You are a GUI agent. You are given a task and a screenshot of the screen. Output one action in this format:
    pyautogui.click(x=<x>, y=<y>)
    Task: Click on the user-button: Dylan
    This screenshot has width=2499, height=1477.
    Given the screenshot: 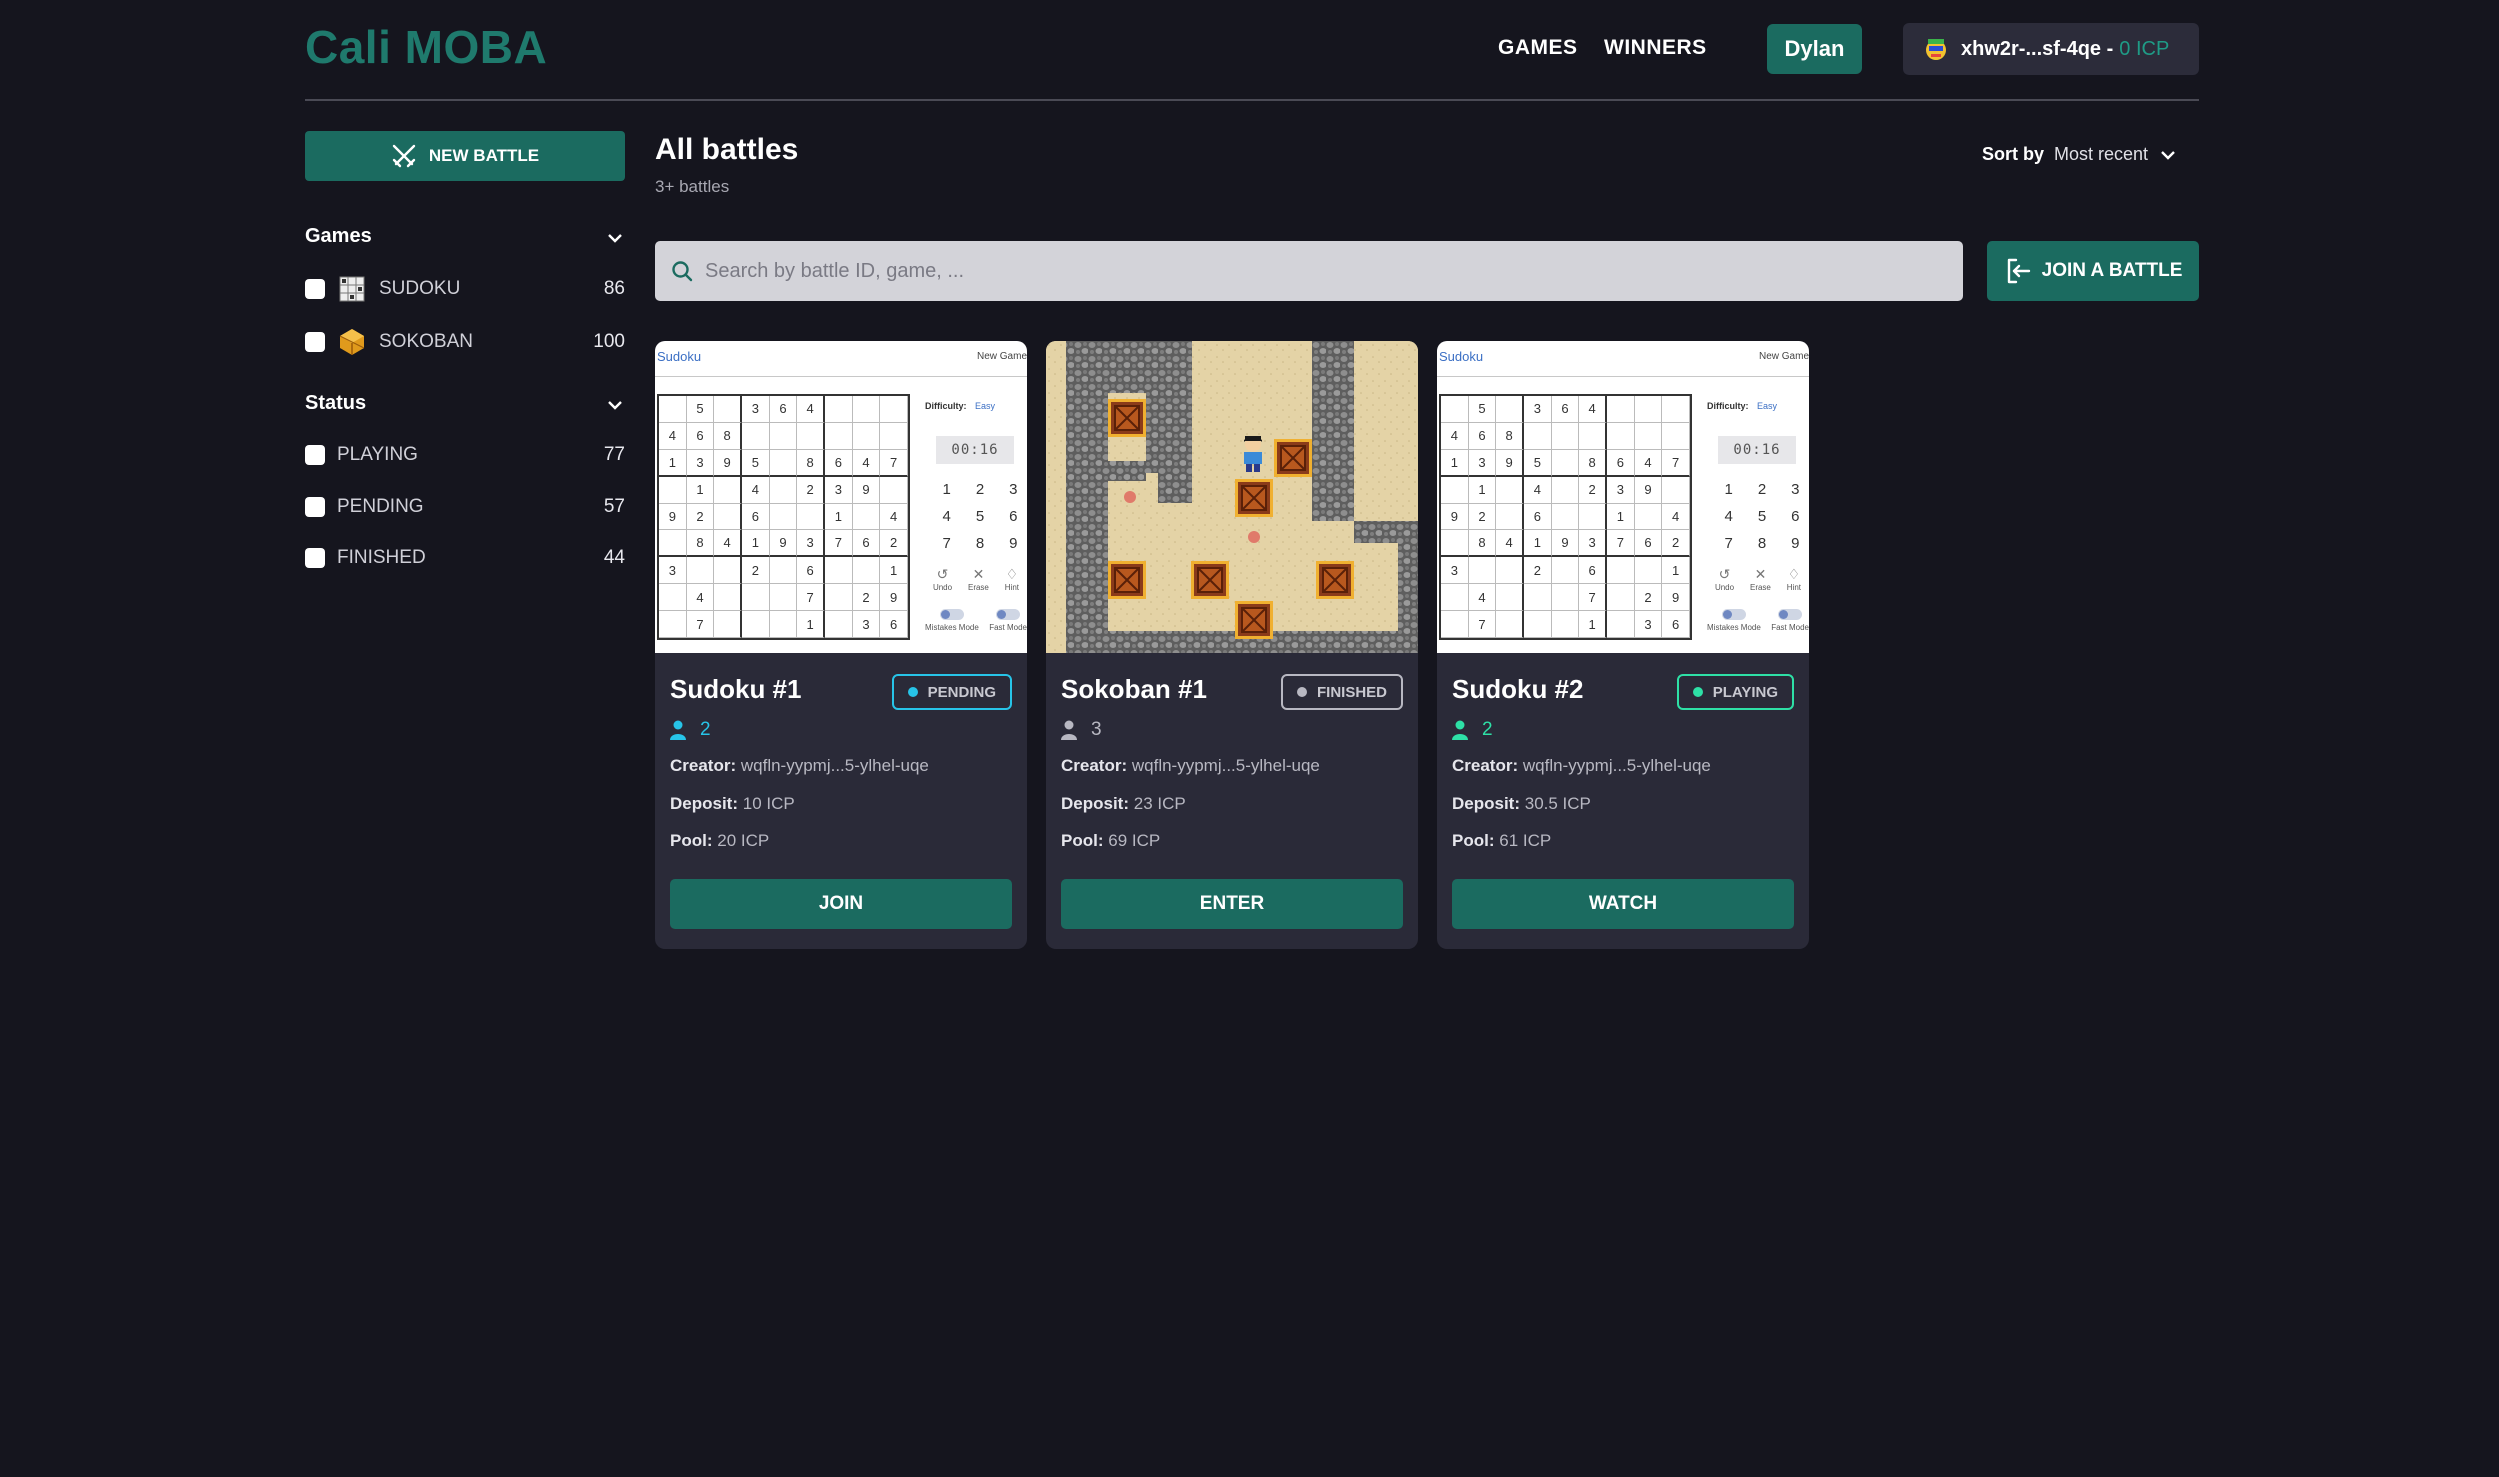 What is the action you would take?
    pyautogui.click(x=1814, y=49)
    